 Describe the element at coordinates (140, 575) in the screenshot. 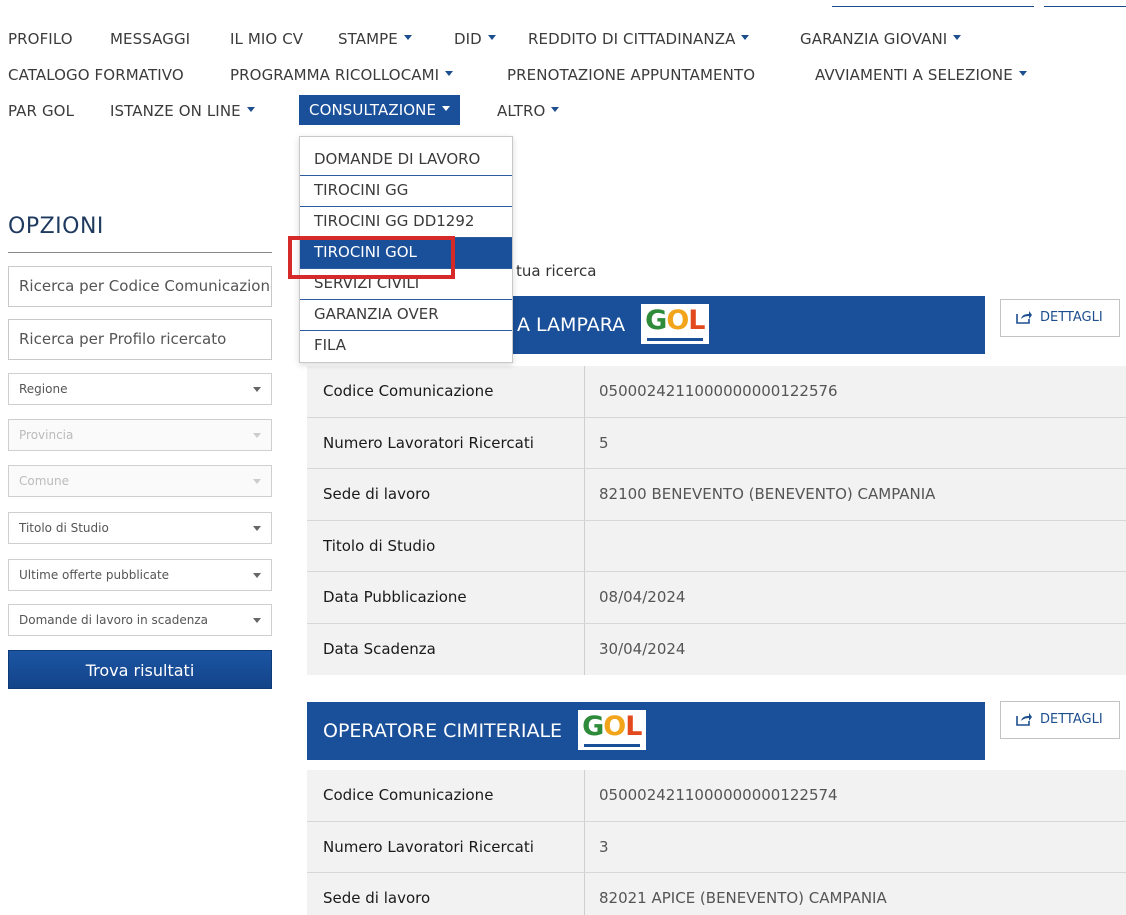

I see `select-ultime-offerte: Ultime offerte pubblicate` at that location.